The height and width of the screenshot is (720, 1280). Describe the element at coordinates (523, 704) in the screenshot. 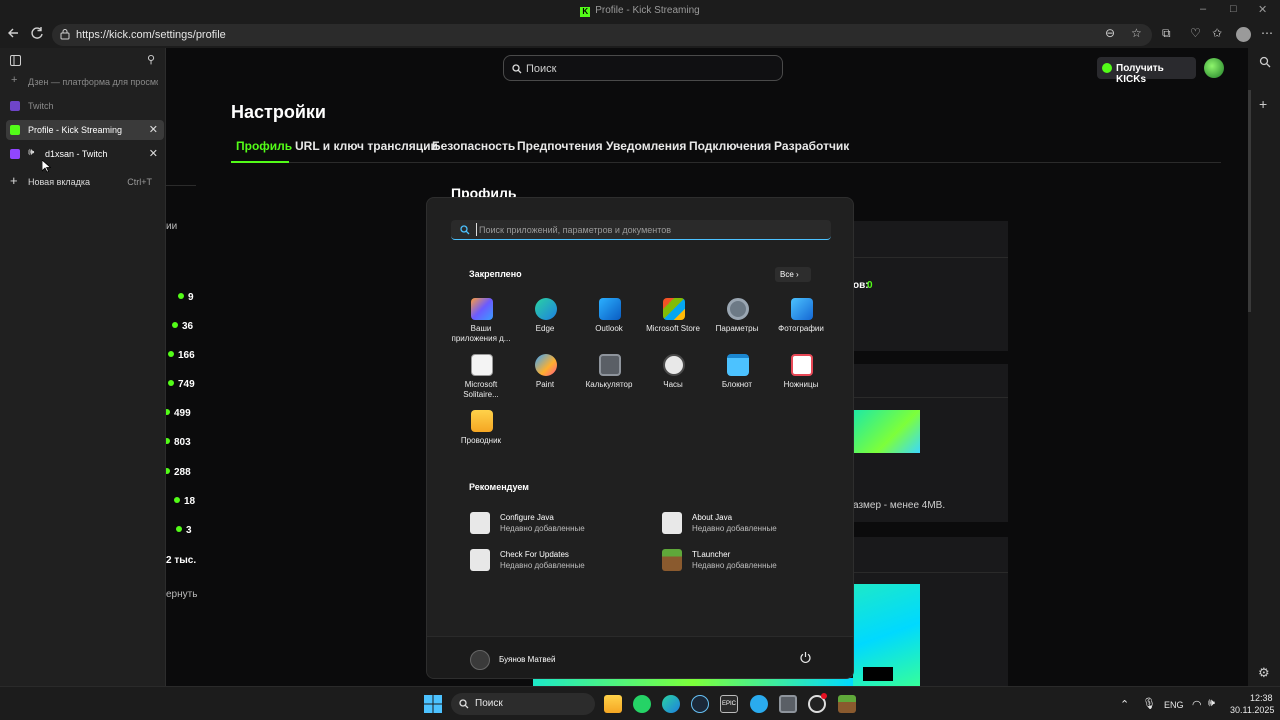

I see `taskbar-search: Поиск` at that location.